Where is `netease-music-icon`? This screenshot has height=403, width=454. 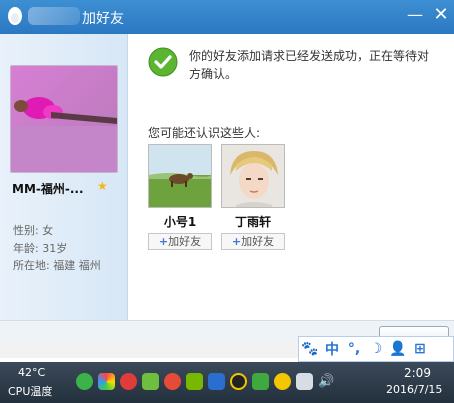 netease-music-icon is located at coordinates (128, 381).